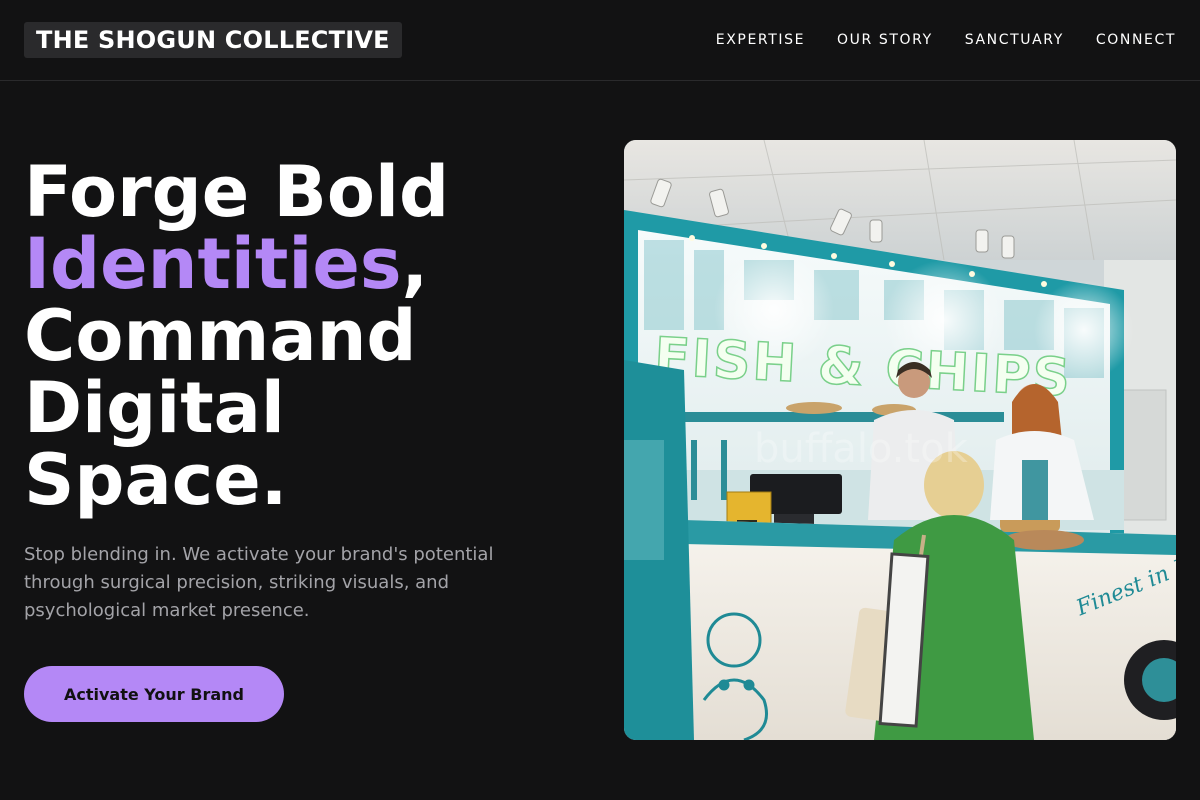  I want to click on headline-line-4: Digital, so click(154, 408).